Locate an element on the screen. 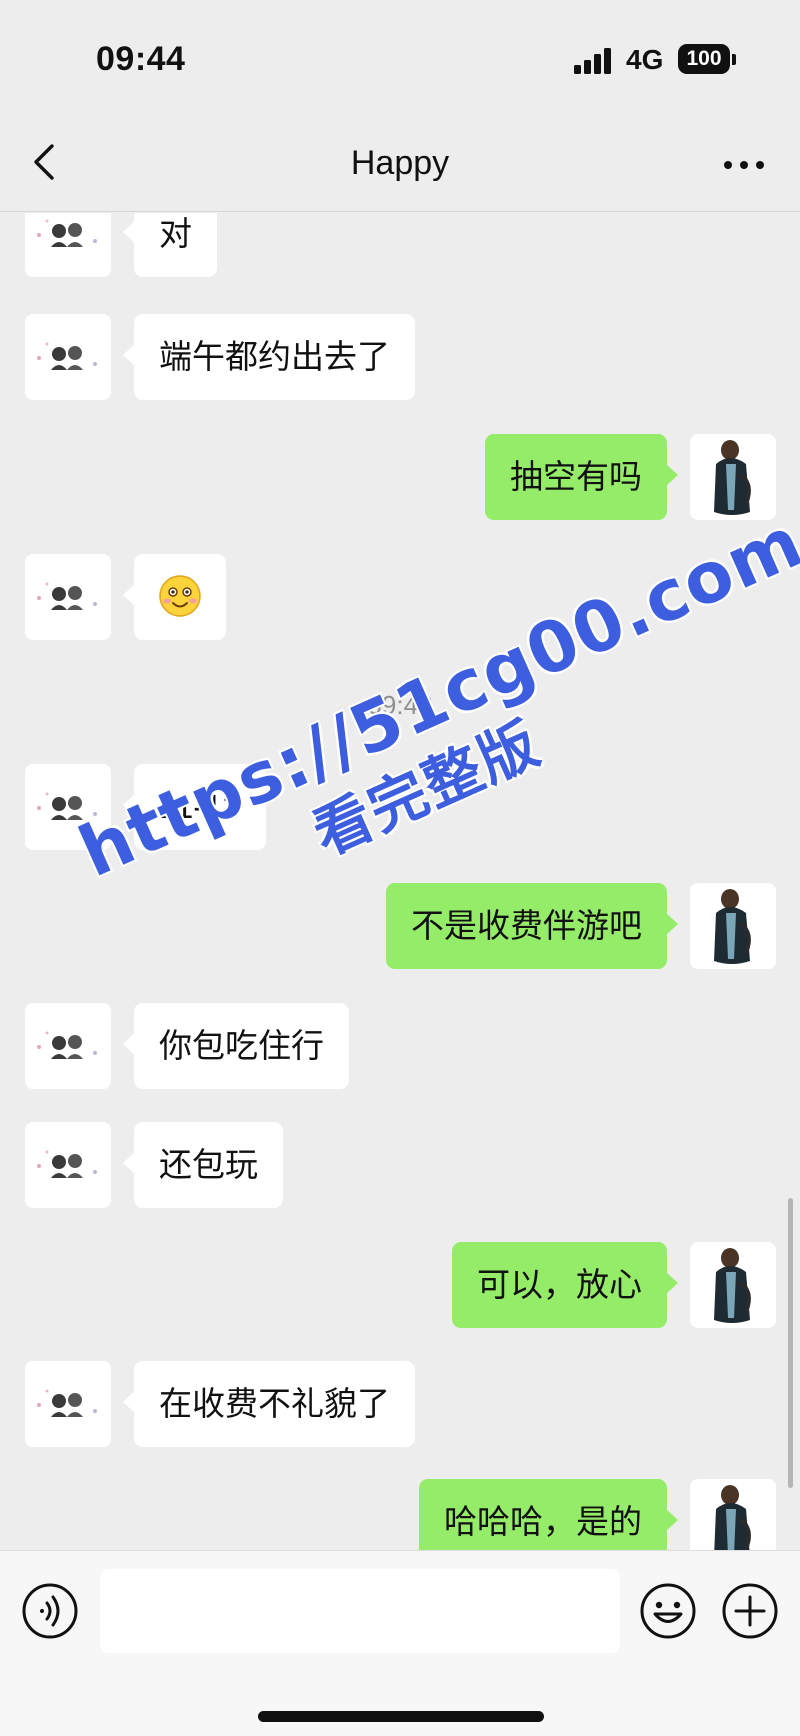 Image resolution: width=800 pixels, height=1736 pixels. message-bubble: 抽空有吗 is located at coordinates (581, 477).